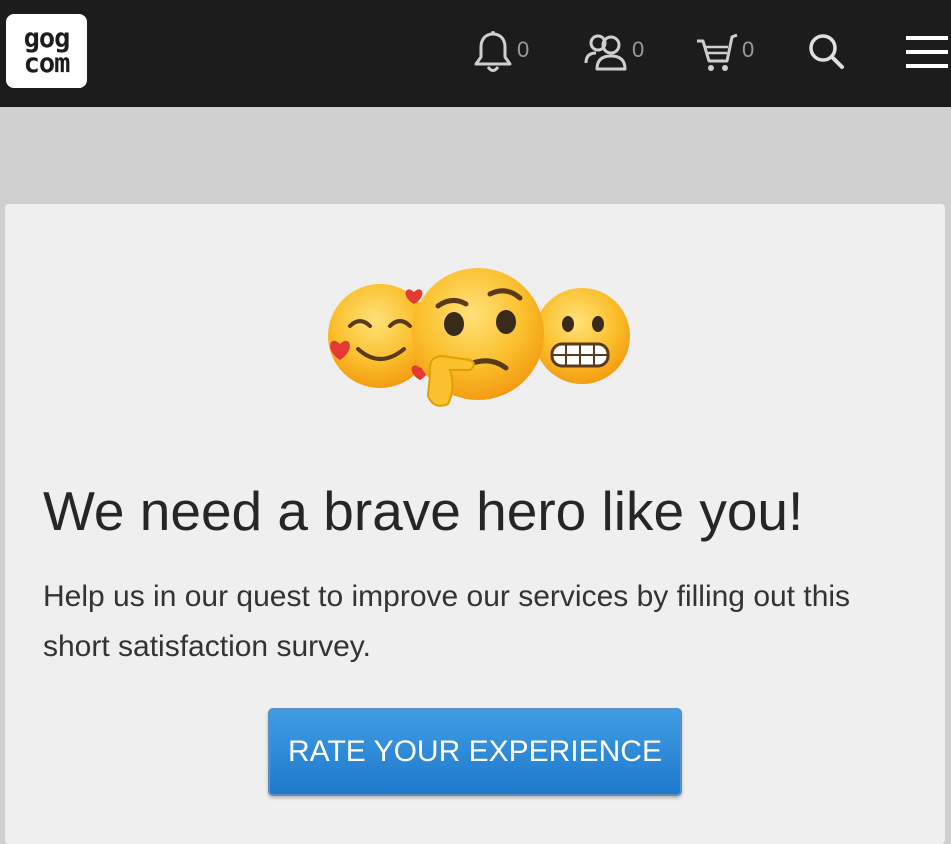 The height and width of the screenshot is (844, 951). I want to click on thinking-face-emoji, so click(478, 337).